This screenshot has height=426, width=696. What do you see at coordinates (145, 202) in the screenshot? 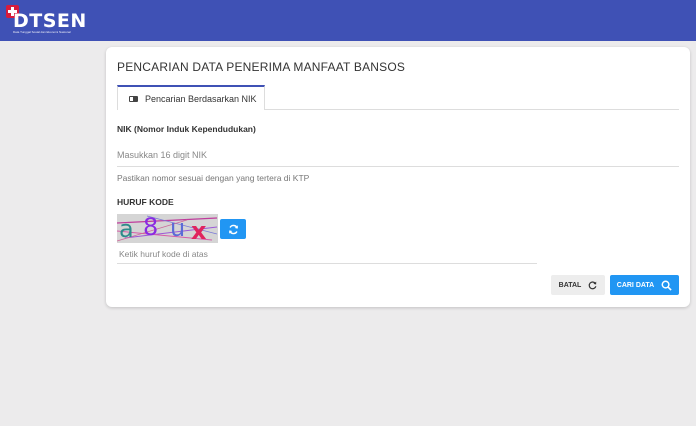
I see `captcha-label: HURUF KODE` at bounding box center [145, 202].